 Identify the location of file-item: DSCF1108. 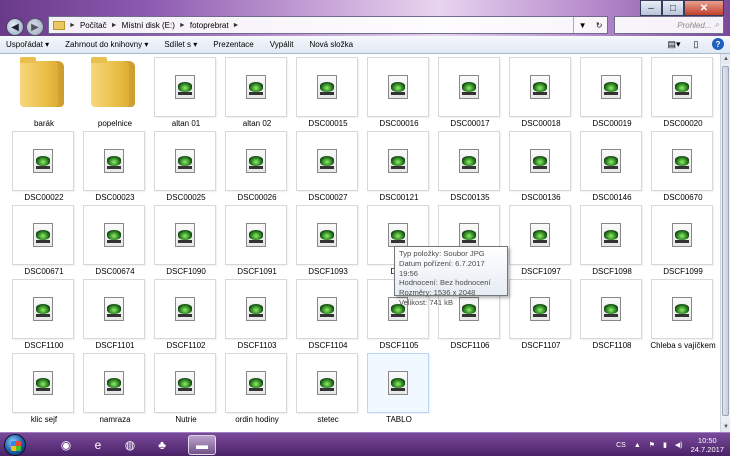
(612, 314).